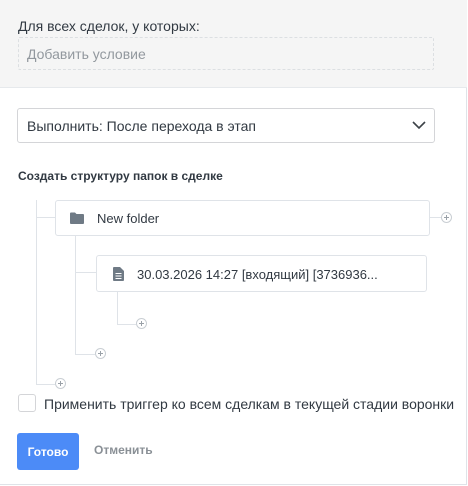 This screenshot has height=486, width=468. Describe the element at coordinates (419, 125) in the screenshot. I see `chevron-down-icon` at that location.